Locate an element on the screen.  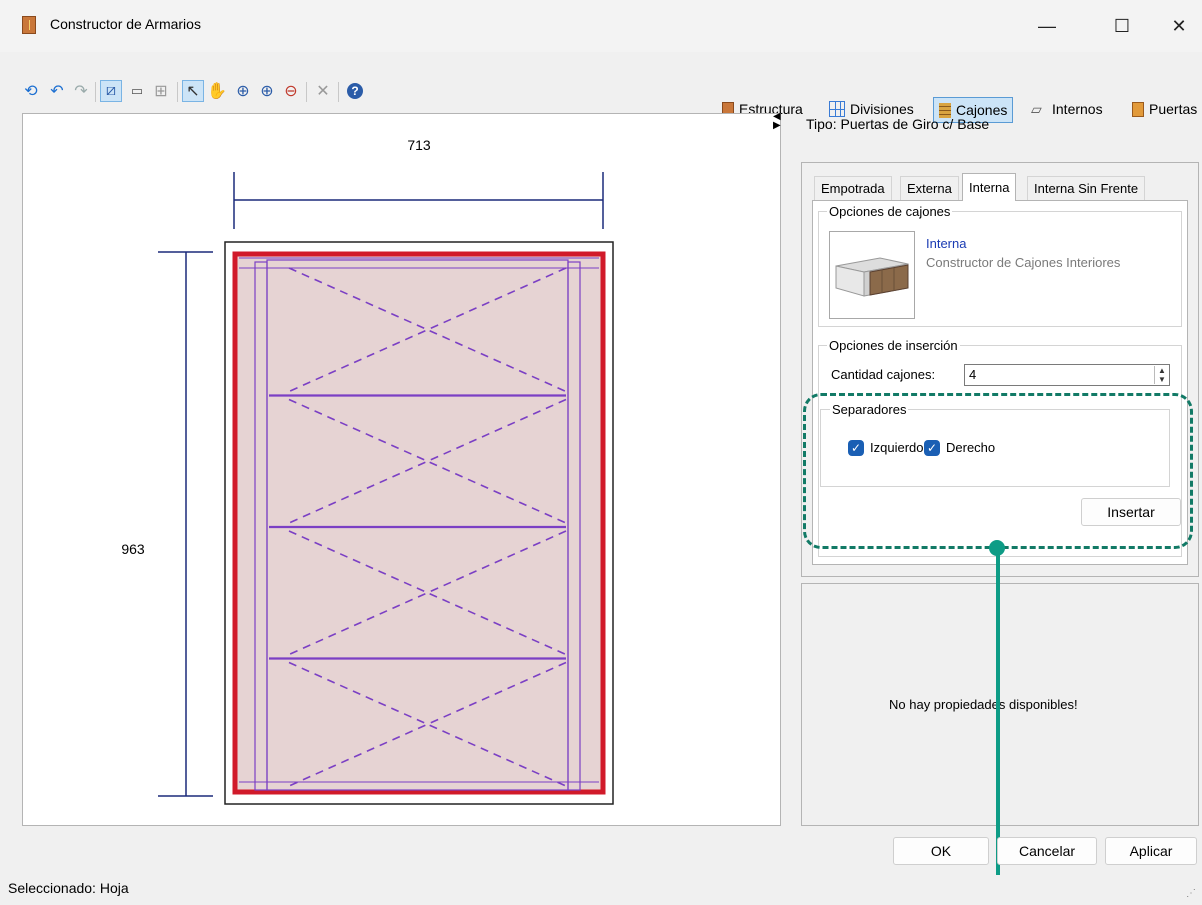
help-icon: ? is located at coordinates (355, 91).